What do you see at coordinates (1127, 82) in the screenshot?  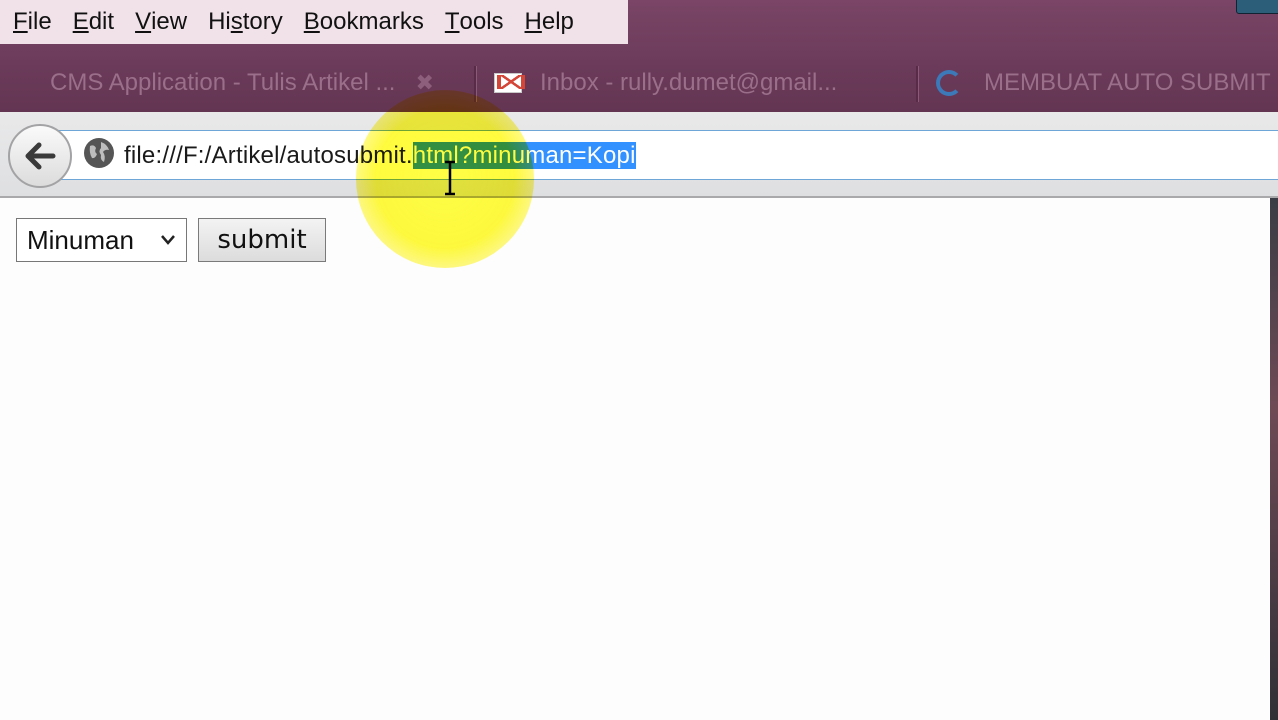 I see `tab-title: MEMBUAT AUTO SUBMIT` at bounding box center [1127, 82].